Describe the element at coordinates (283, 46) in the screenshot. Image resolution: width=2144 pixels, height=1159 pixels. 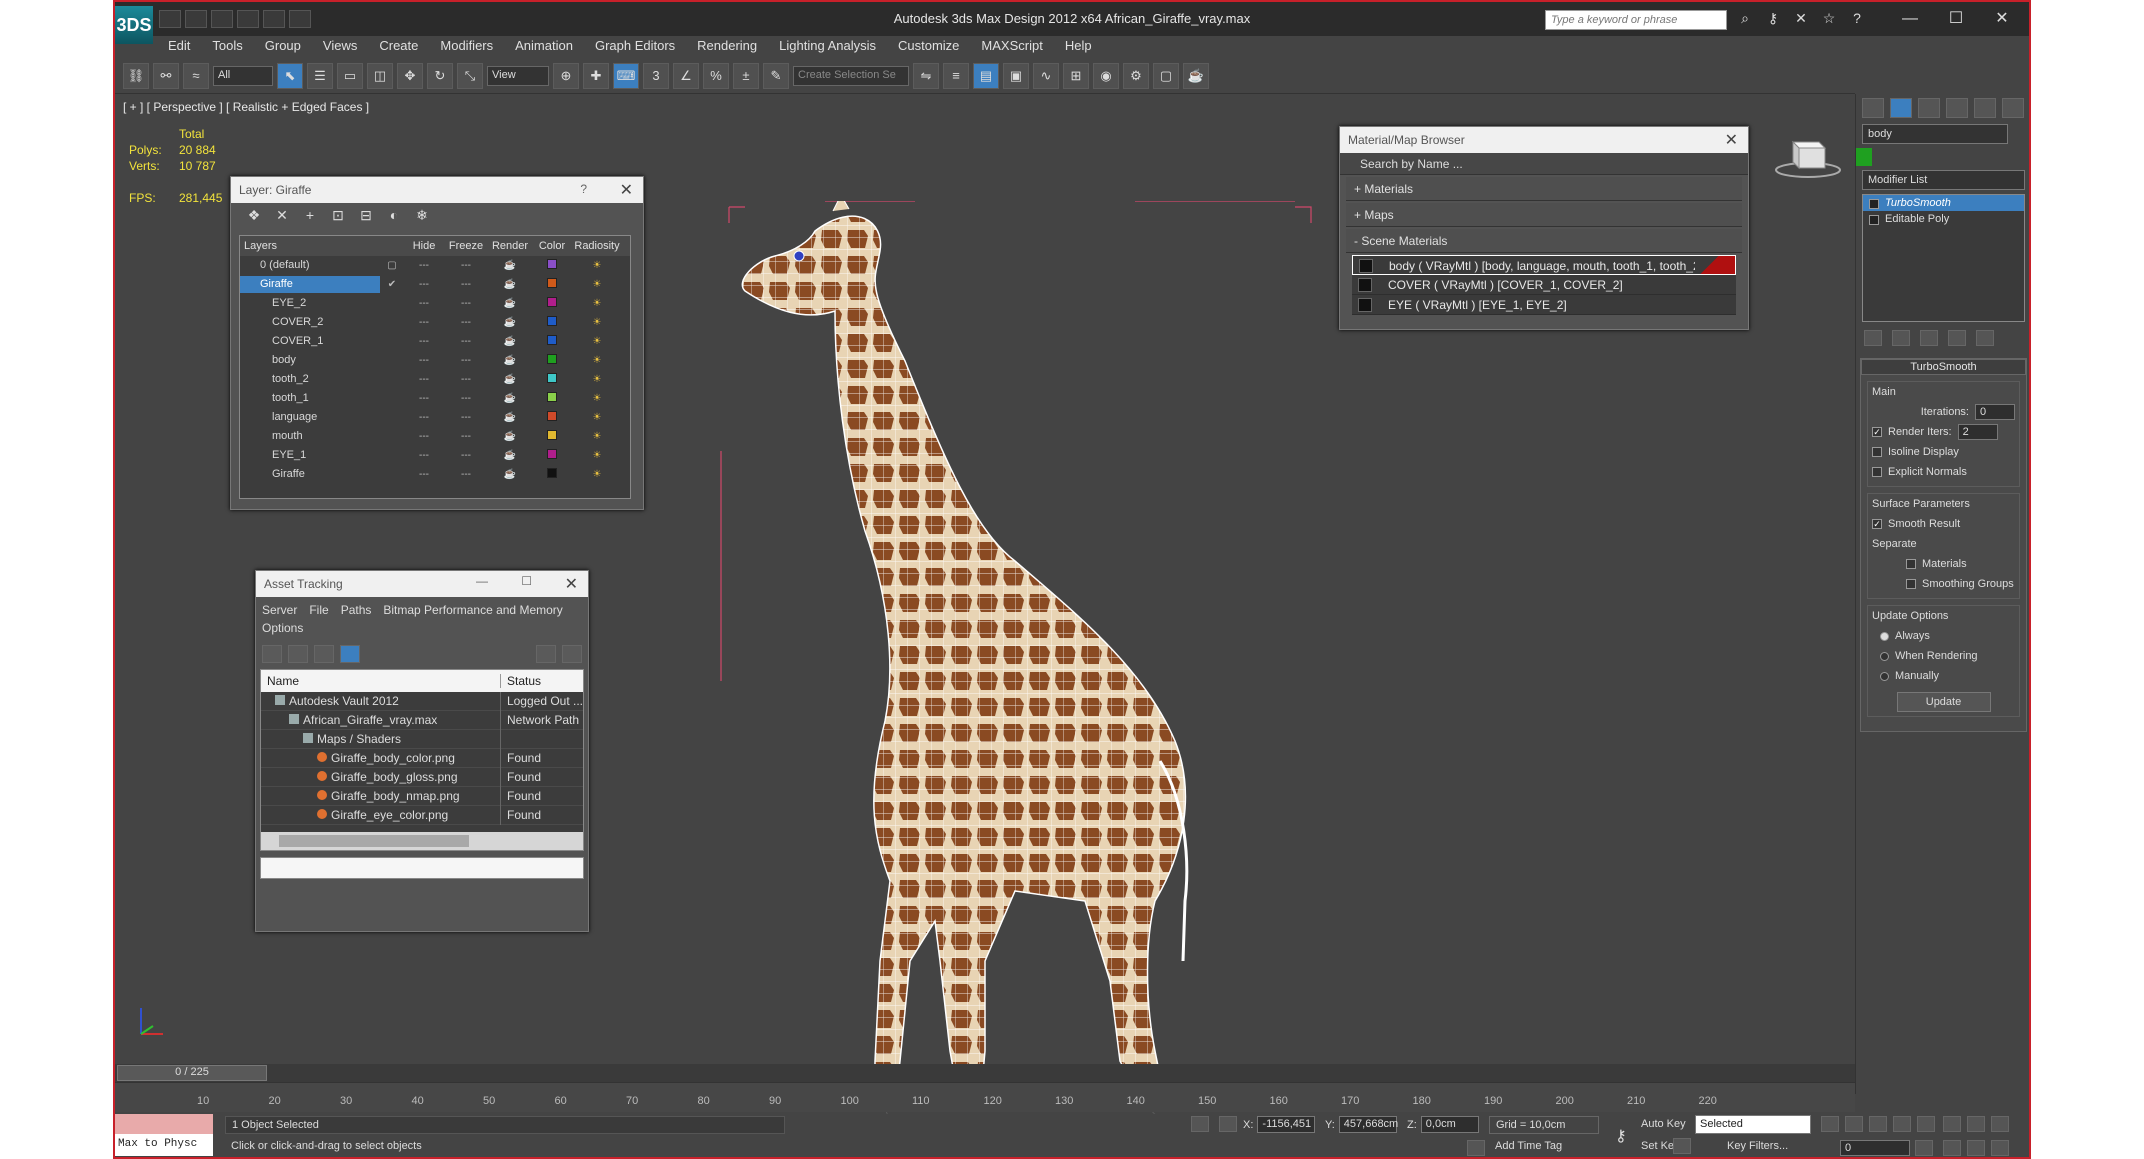
I see `menu-group: Group` at that location.